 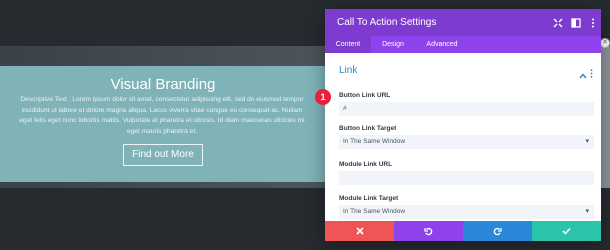 I want to click on expand-icon, so click(x=557, y=22).